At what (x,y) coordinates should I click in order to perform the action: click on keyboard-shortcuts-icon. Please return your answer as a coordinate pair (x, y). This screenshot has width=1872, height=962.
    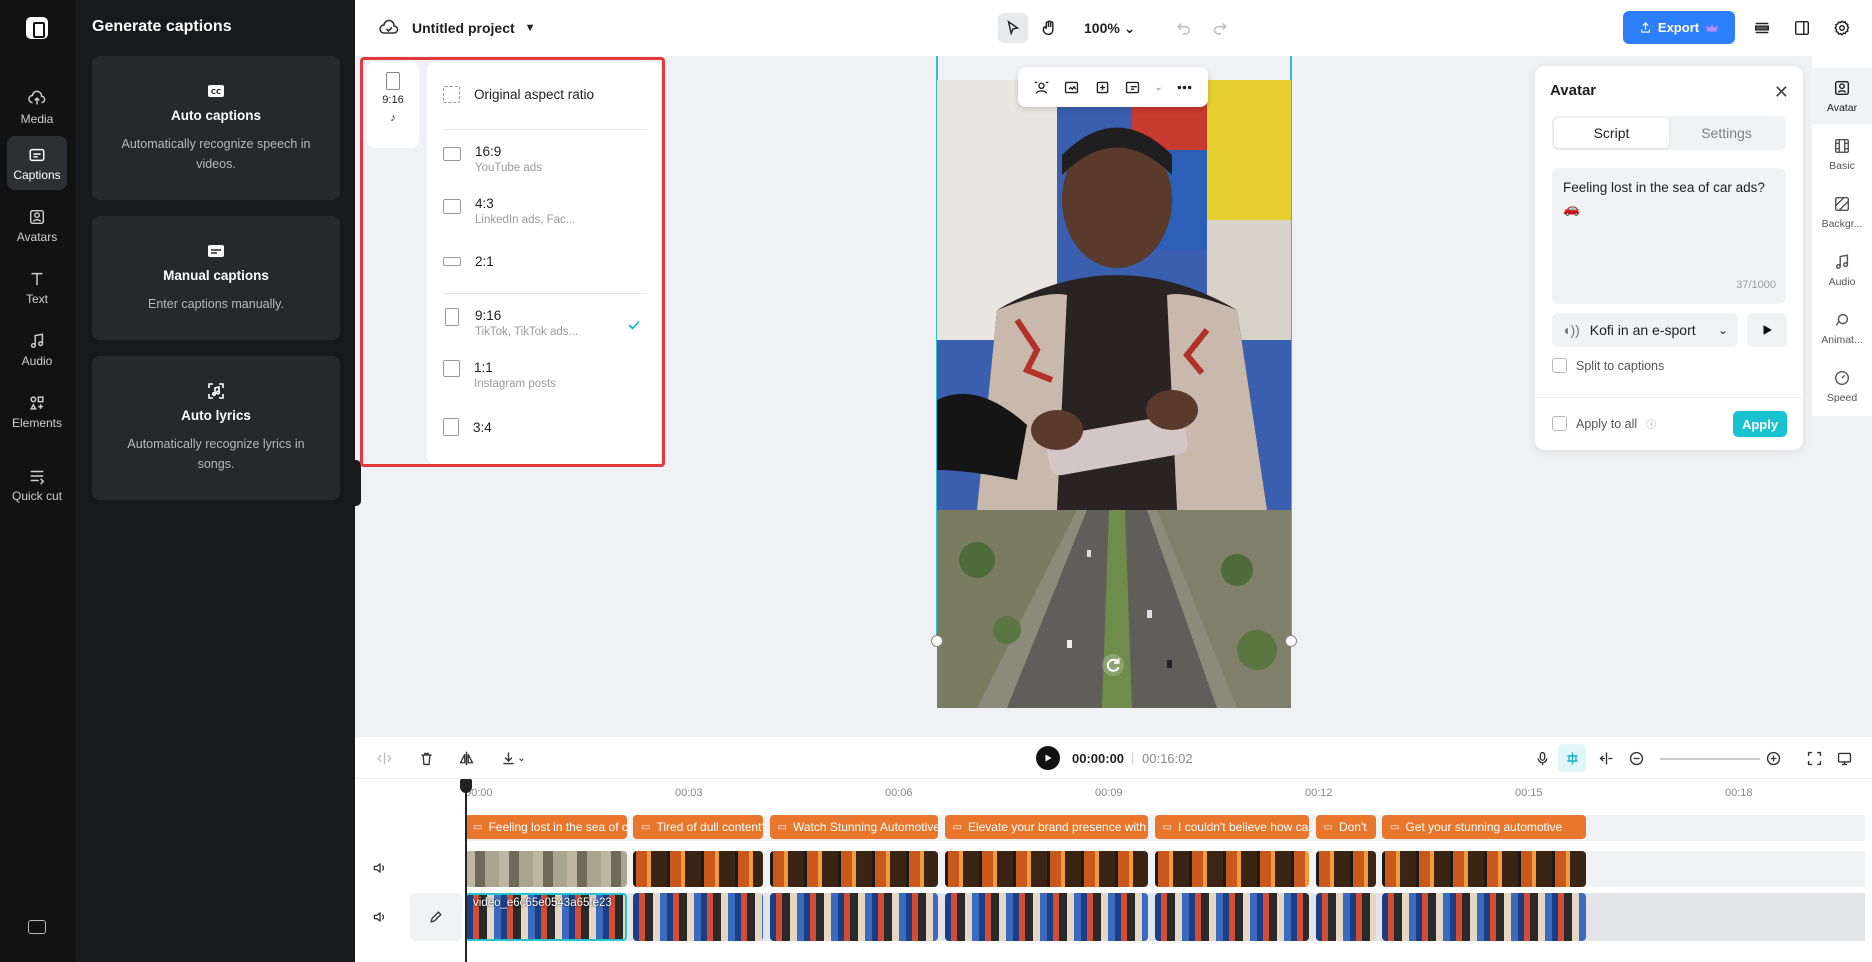
    Looking at the image, I should click on (37, 927).